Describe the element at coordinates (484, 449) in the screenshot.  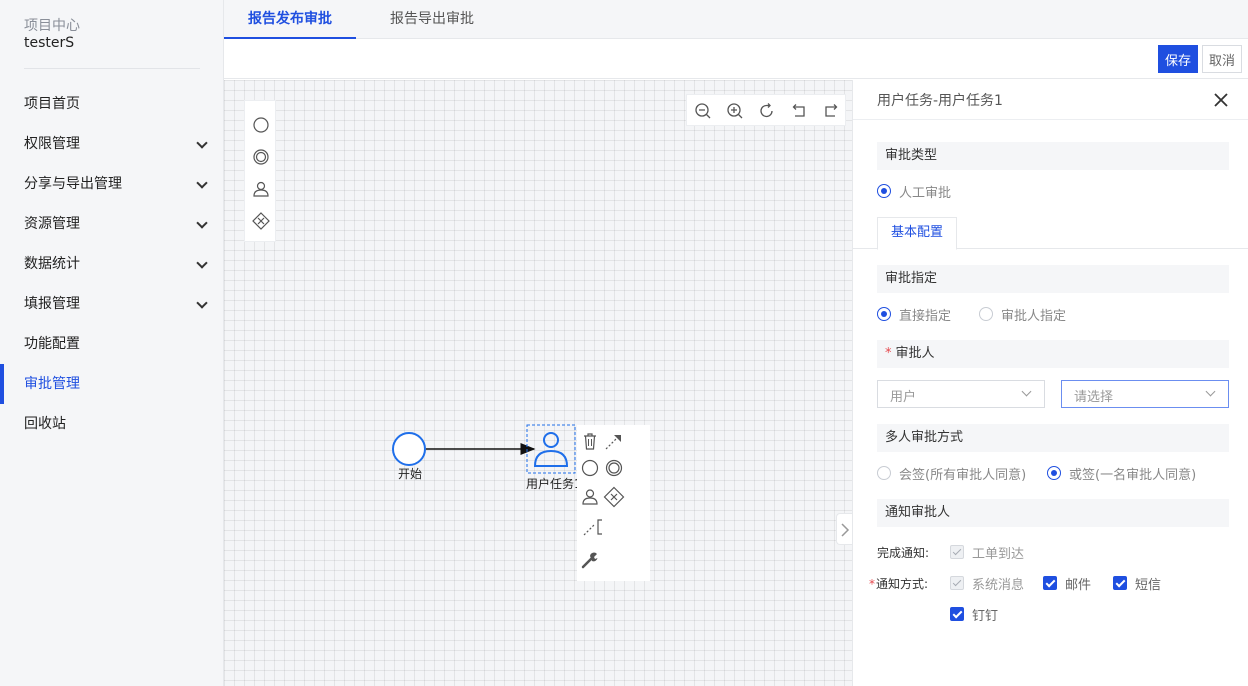
I see `flow-diagram` at that location.